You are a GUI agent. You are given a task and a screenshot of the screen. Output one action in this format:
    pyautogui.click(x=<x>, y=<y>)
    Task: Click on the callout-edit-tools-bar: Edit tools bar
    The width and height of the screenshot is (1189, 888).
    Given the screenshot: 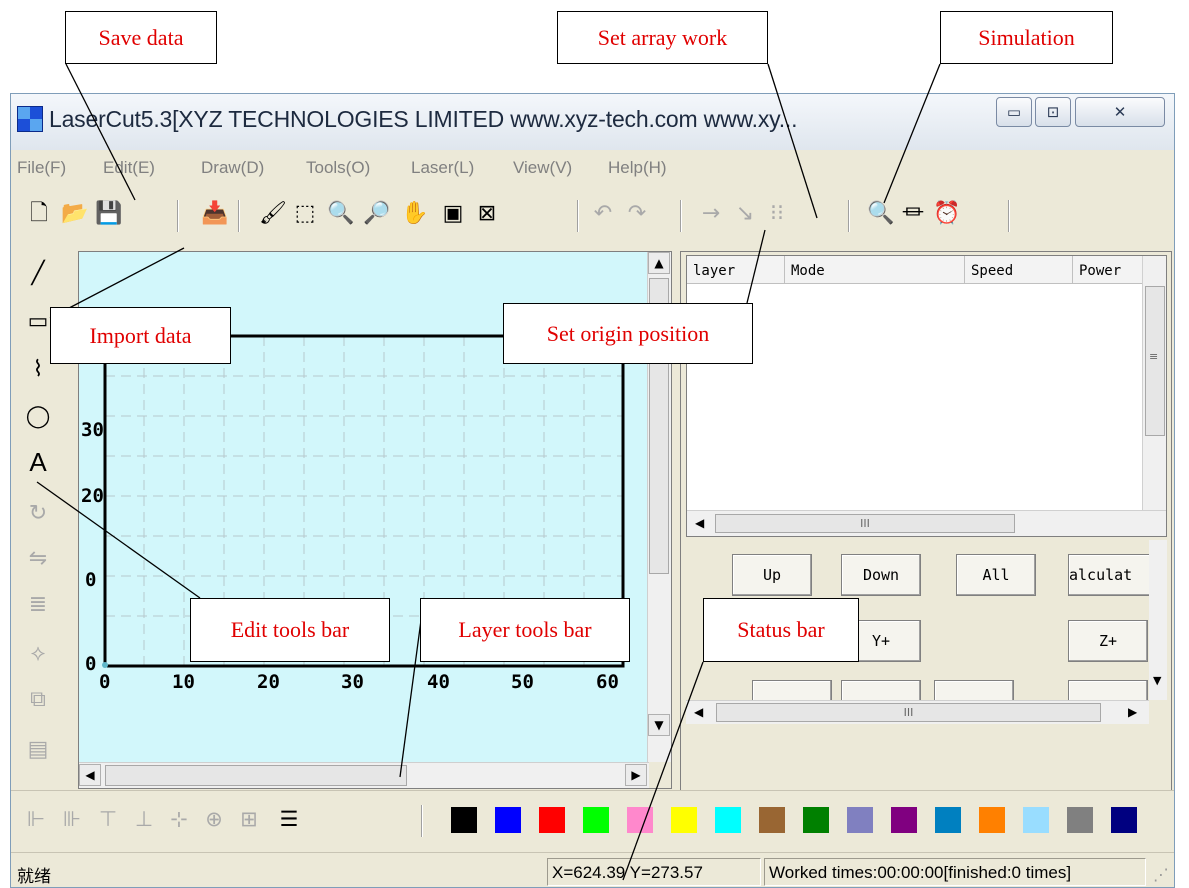 What is the action you would take?
    pyautogui.click(x=290, y=630)
    